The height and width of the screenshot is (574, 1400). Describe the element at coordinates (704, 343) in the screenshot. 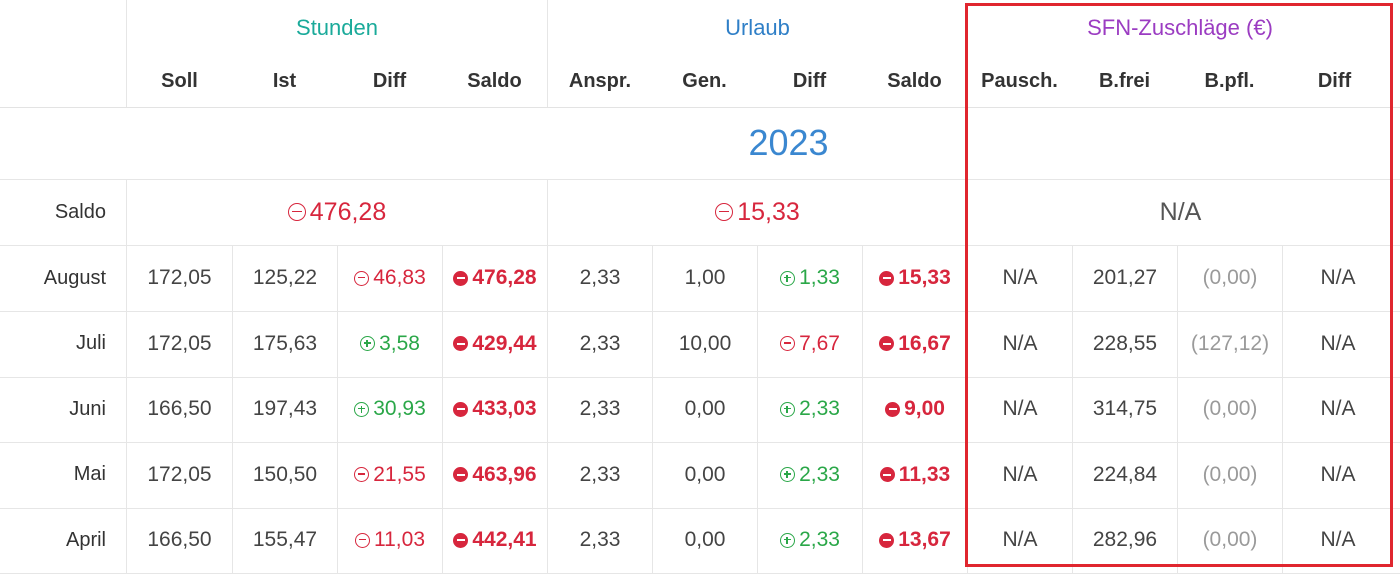

I see `cell-gen: 10,00` at that location.